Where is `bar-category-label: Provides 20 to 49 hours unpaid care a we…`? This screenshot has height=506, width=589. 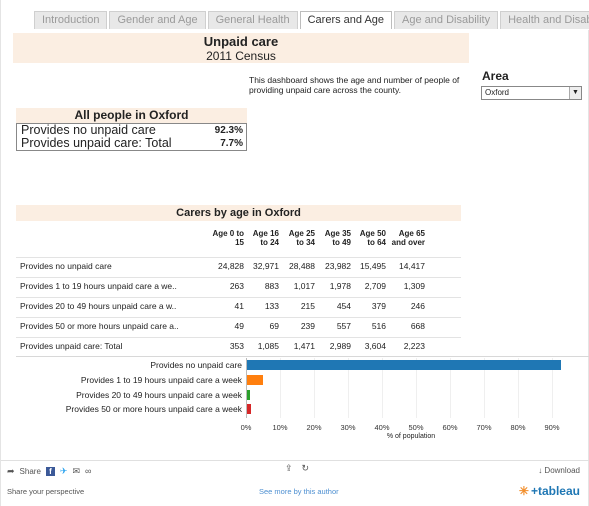 bar-category-label: Provides 20 to 49 hours unpaid care a we… is located at coordinates (159, 394).